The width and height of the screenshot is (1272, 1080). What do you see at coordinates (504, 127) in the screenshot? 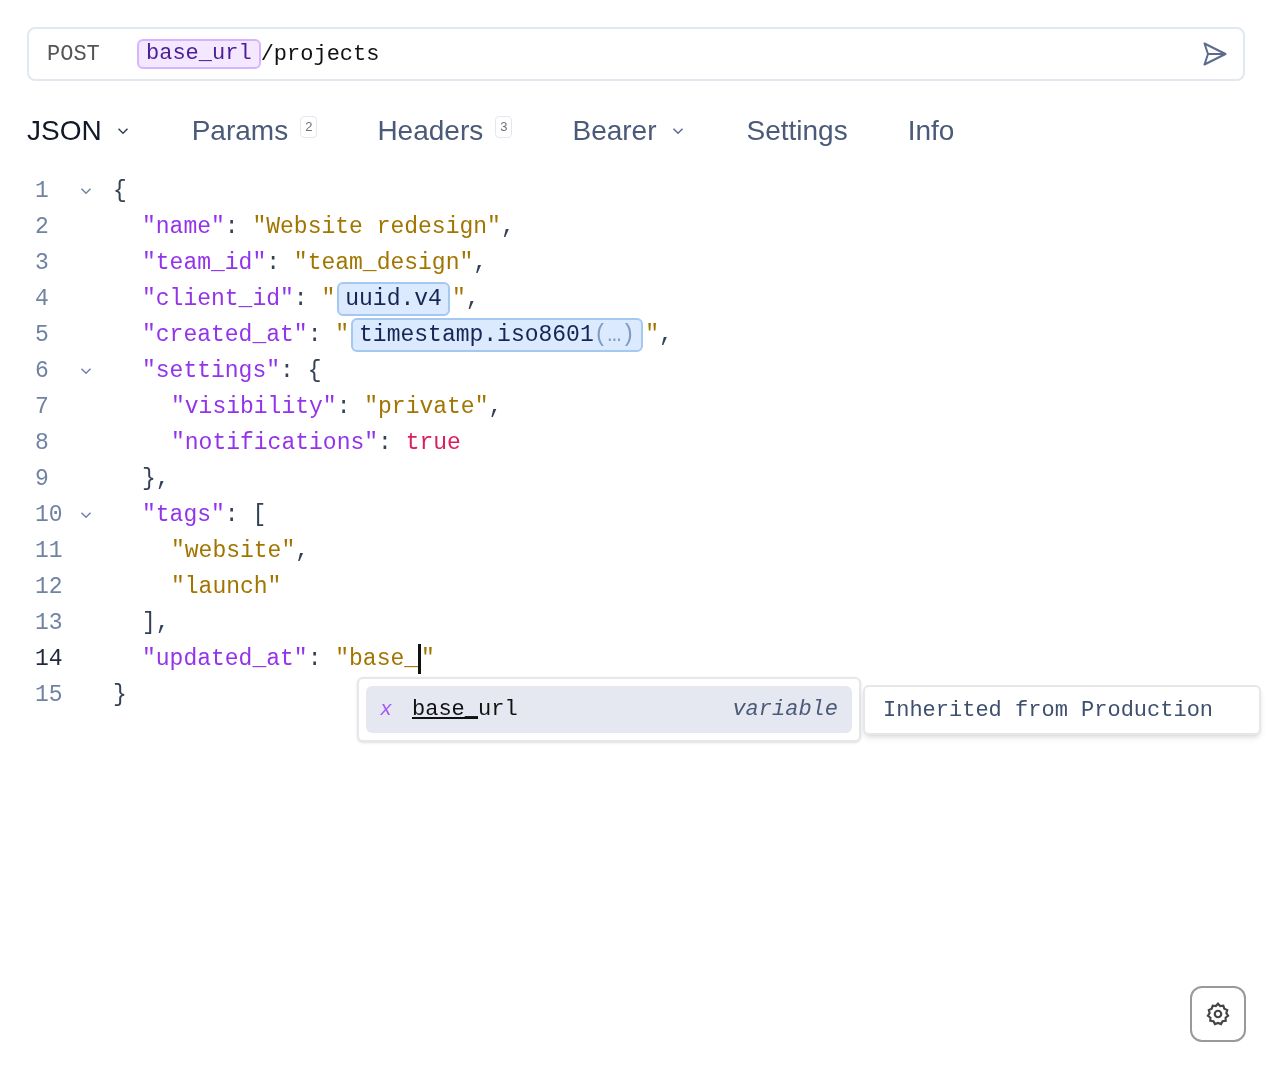
I see `count-badge: 3` at bounding box center [504, 127].